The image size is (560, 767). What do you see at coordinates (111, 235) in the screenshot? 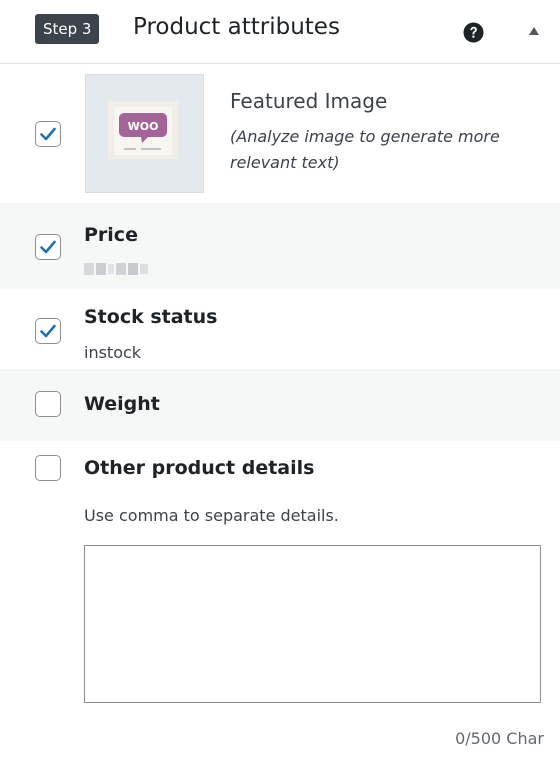
I see `price-label: Price` at bounding box center [111, 235].